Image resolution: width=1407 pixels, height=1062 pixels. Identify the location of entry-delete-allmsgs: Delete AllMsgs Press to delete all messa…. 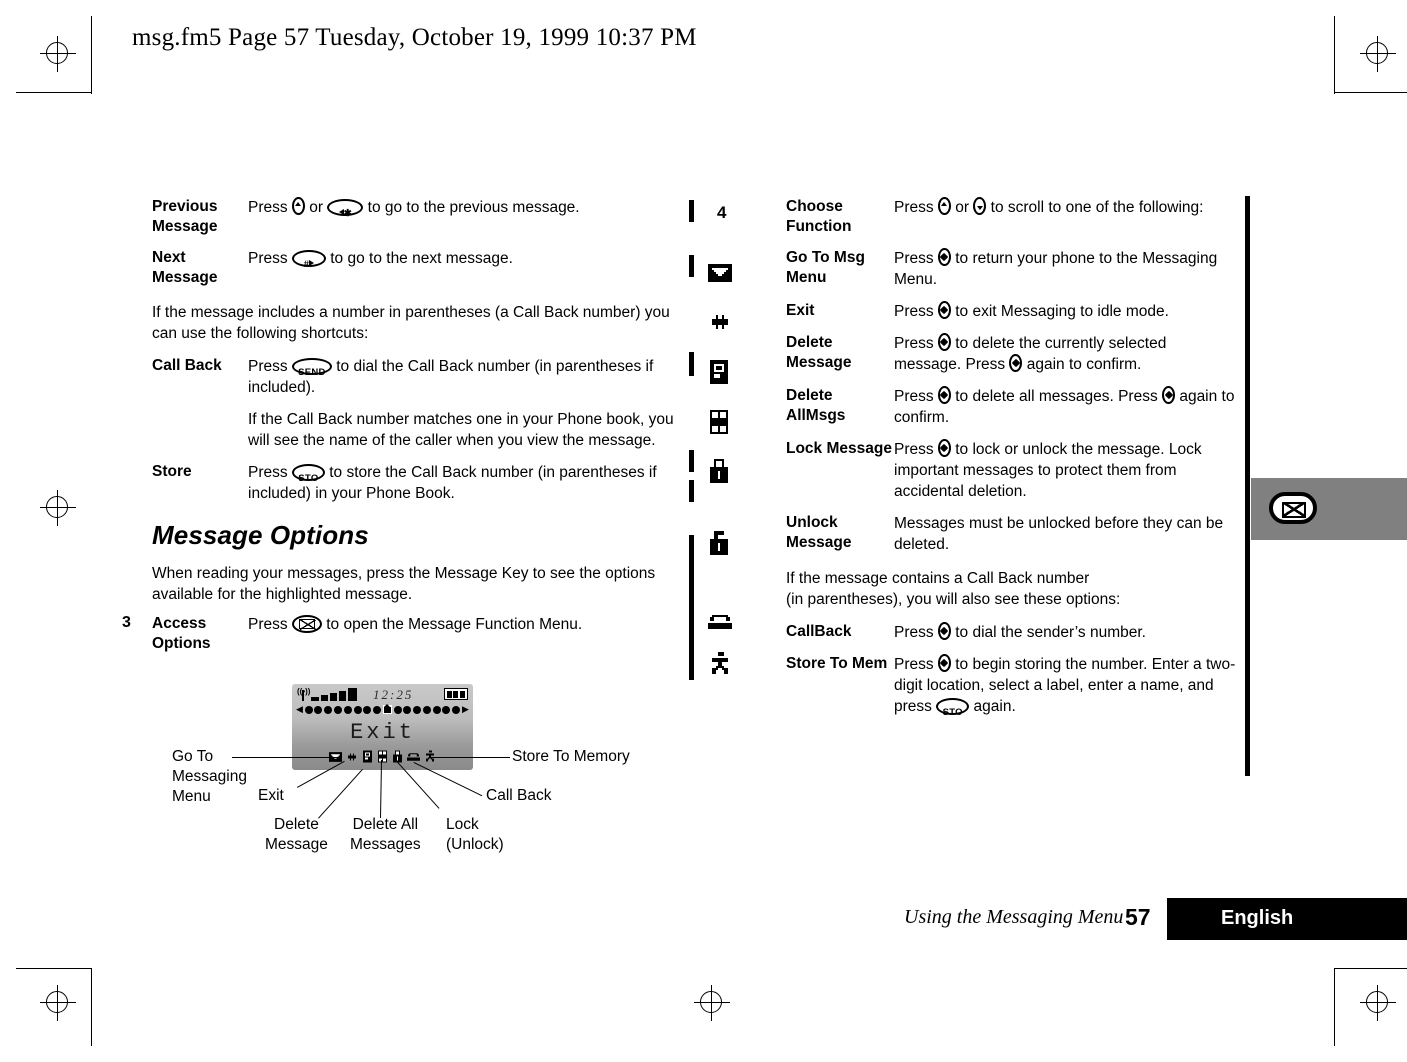
(1011, 407).